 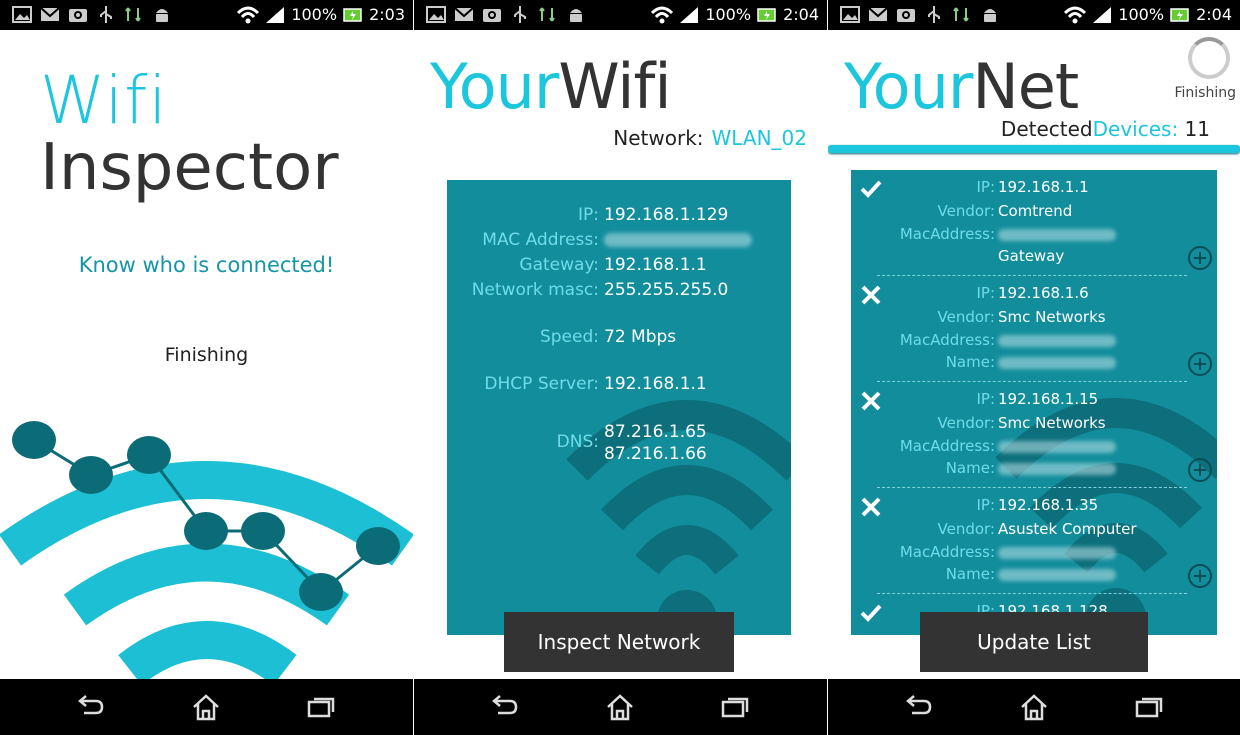 What do you see at coordinates (1067, 529) in the screenshot?
I see `vendor-value: Asustek Computer` at bounding box center [1067, 529].